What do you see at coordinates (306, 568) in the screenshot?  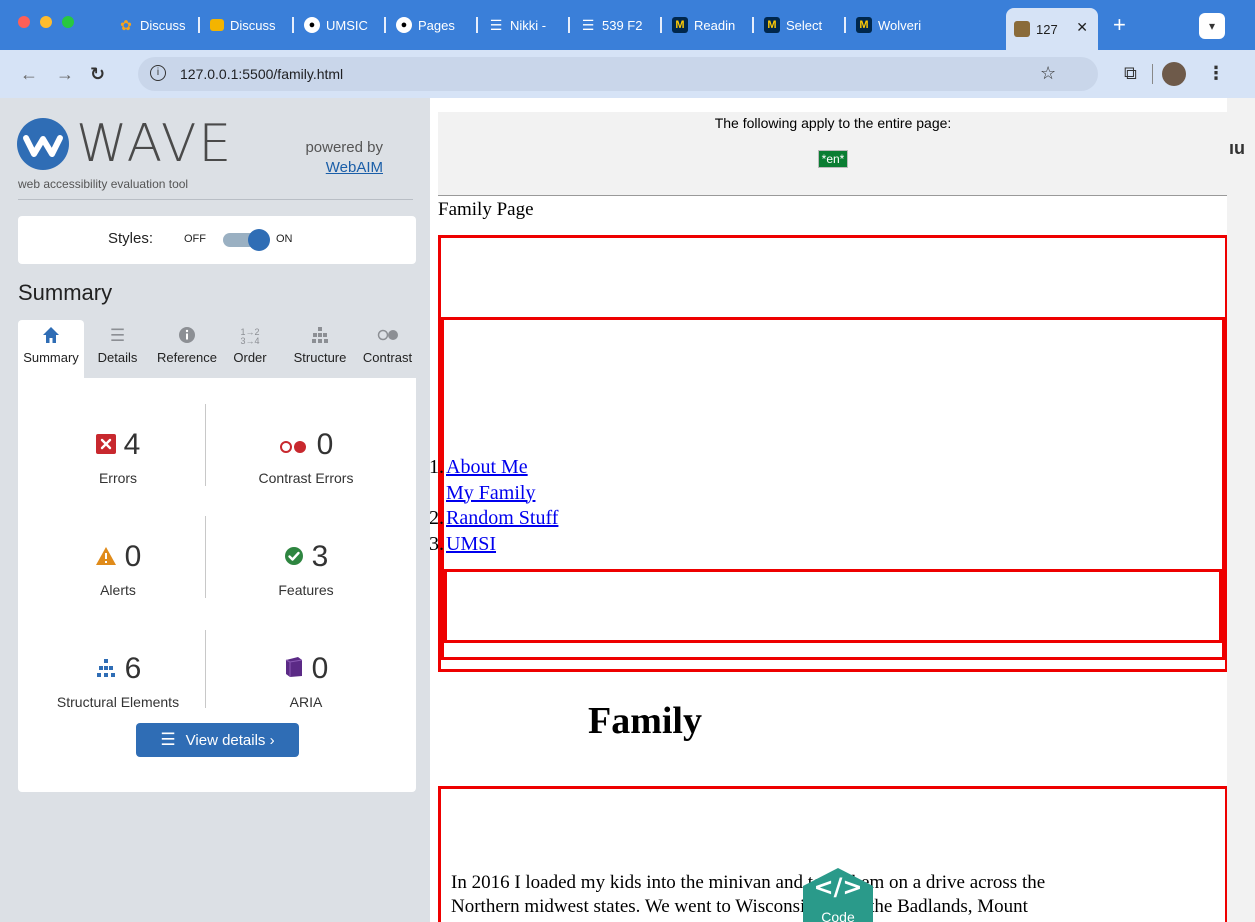 I see `features-metric: 3 Features` at bounding box center [306, 568].